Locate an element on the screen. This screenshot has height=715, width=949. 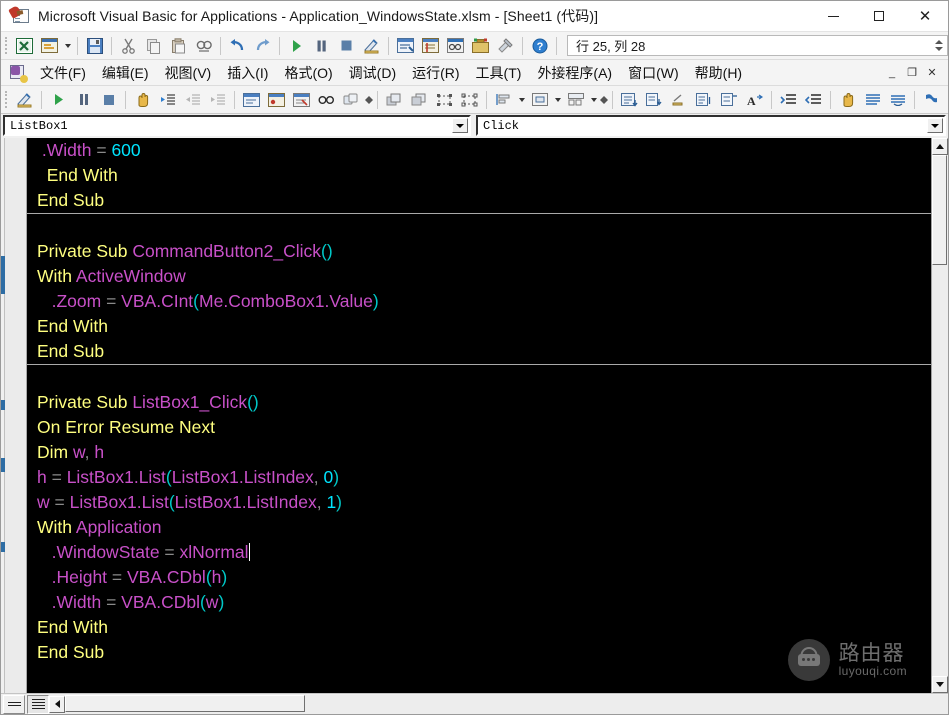
redo-icon is located at coordinates (262, 46).